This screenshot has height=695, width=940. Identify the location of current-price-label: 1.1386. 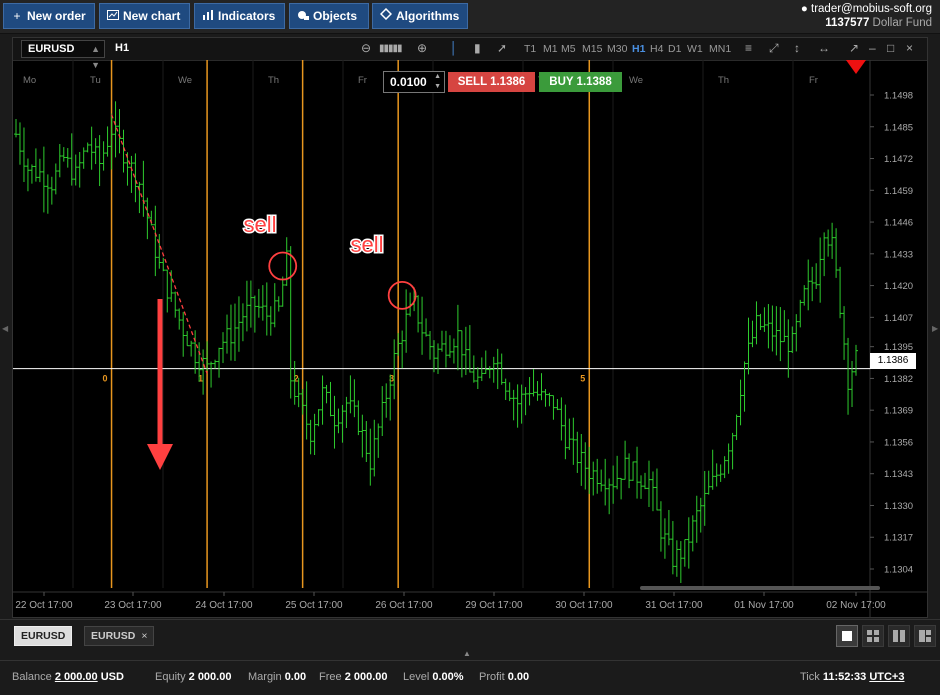
(893, 361).